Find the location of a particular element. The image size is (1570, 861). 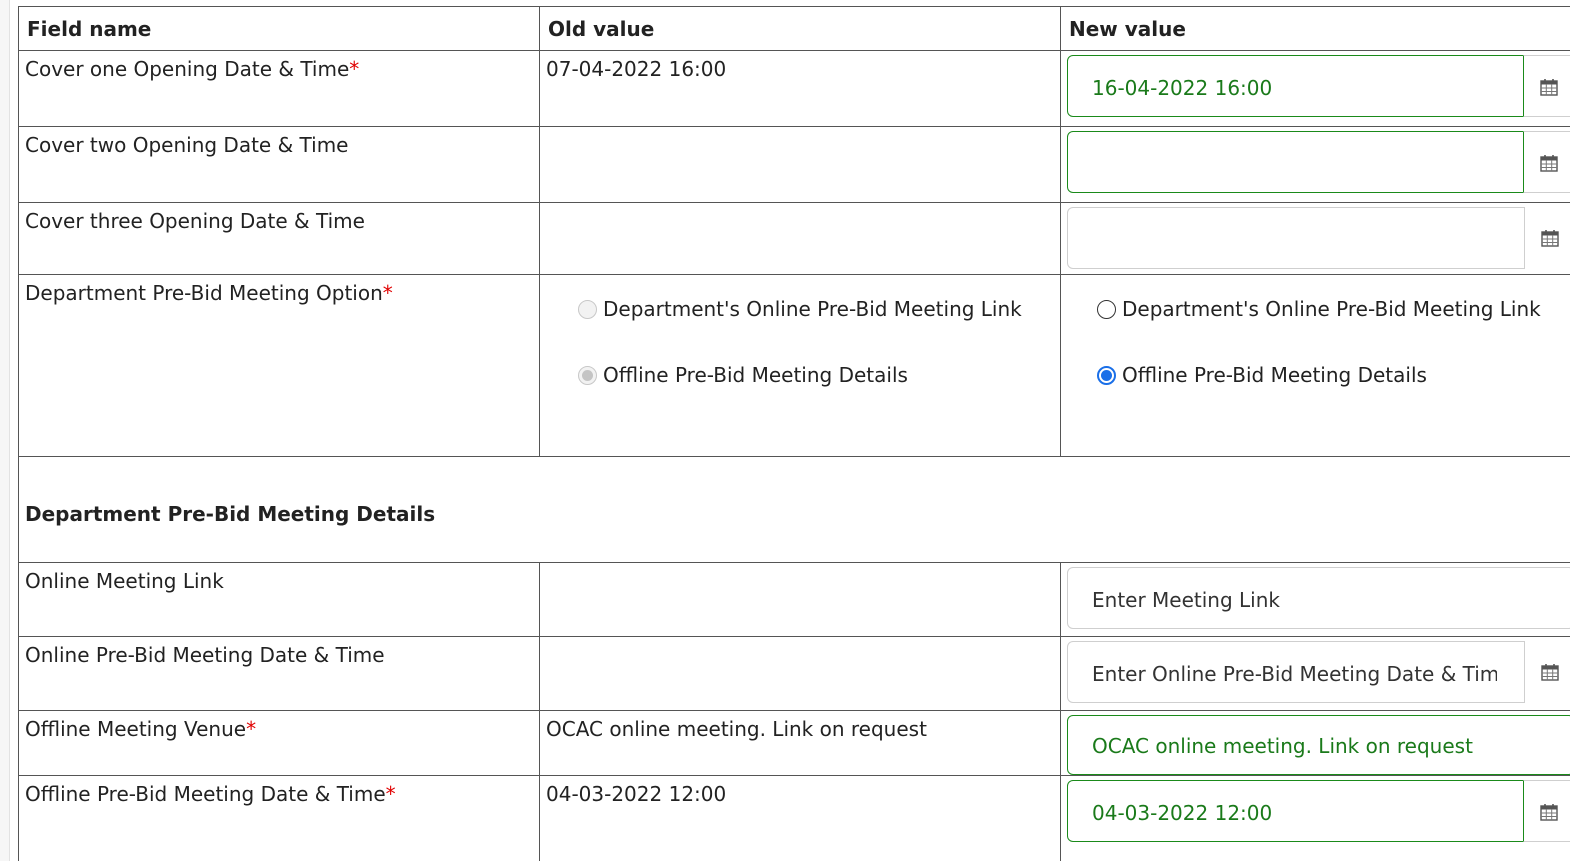

field-label-cell: Department Pre-Bid Meeting Option* is located at coordinates (279, 365).